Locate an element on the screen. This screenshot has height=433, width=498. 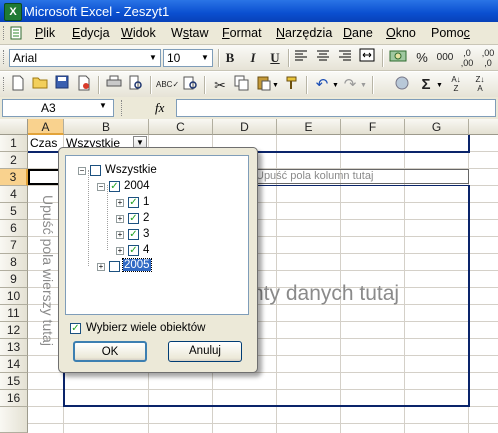
format-painter-icon is located at coordinates (292, 85).